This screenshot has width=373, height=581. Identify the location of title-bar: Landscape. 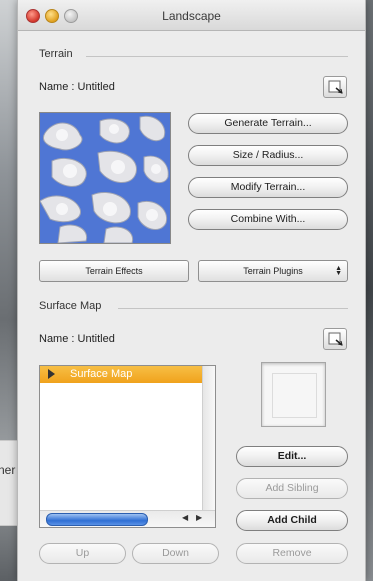
(191, 15).